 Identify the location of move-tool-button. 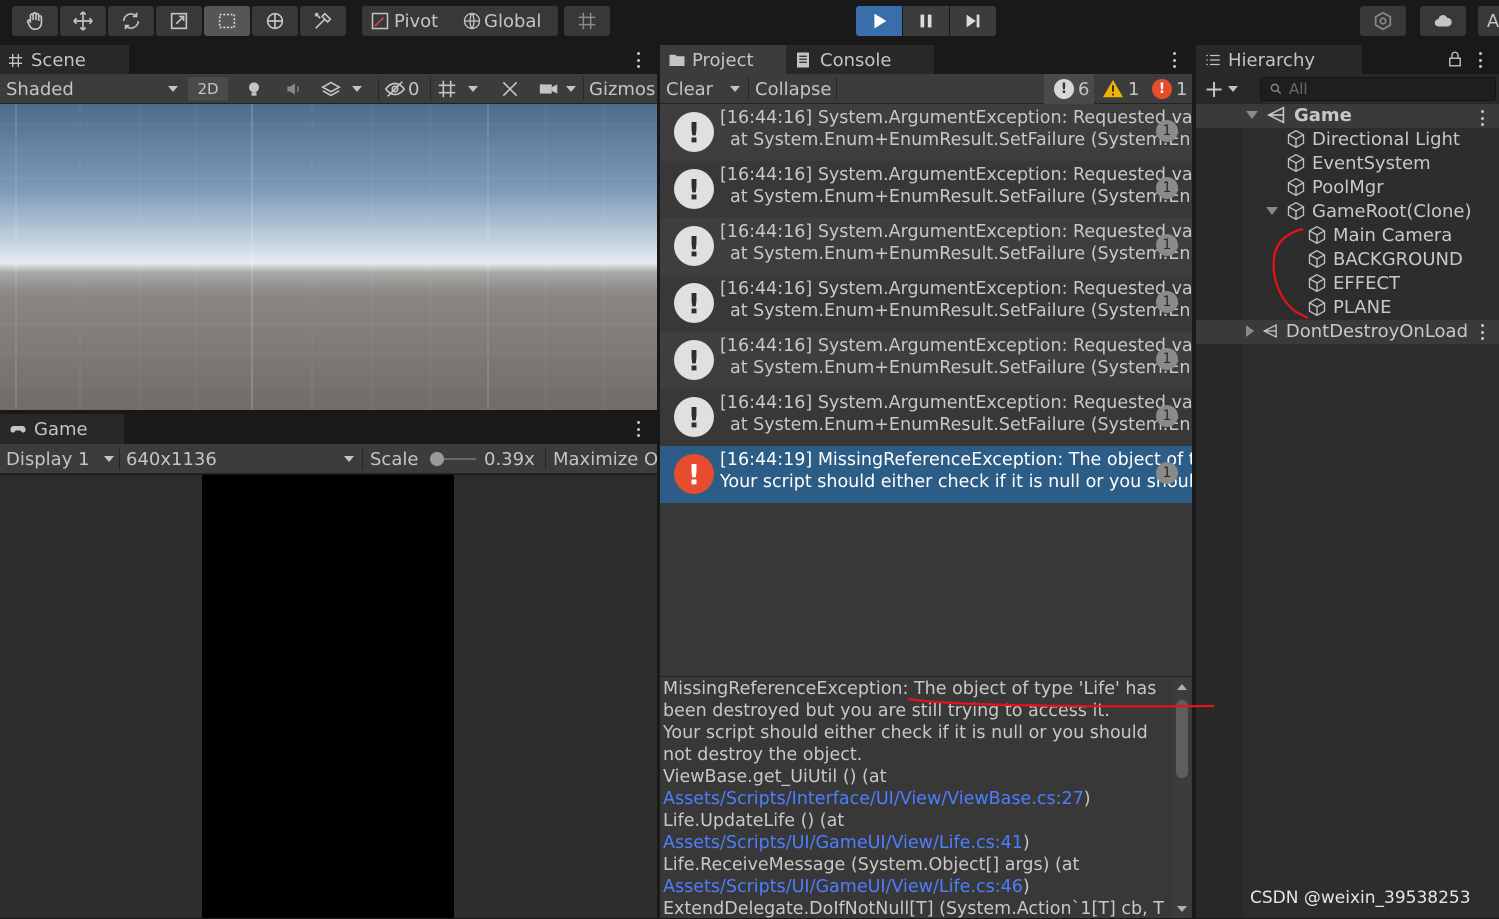
(83, 21).